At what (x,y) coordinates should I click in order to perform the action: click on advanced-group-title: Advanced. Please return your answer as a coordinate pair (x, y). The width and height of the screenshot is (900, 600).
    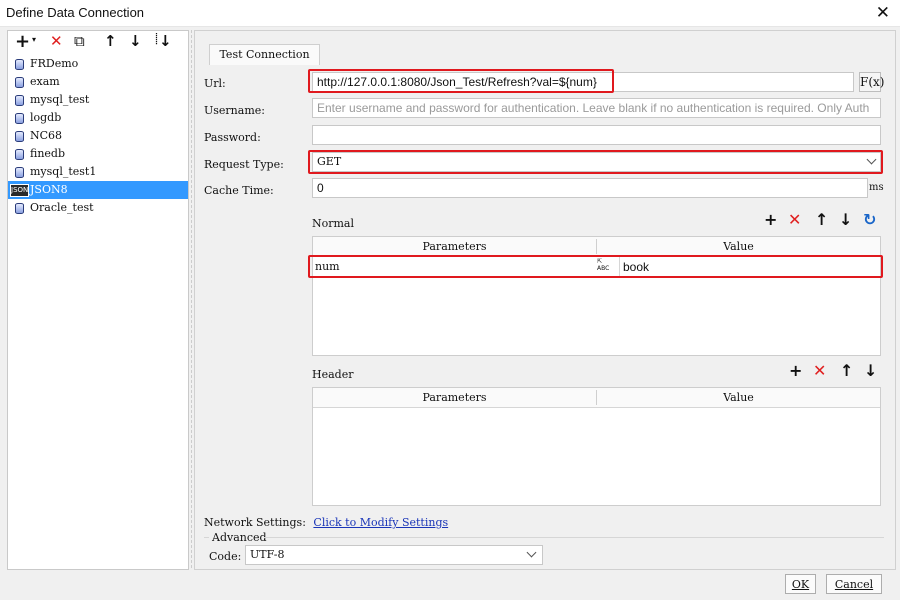
    Looking at the image, I should click on (239, 537).